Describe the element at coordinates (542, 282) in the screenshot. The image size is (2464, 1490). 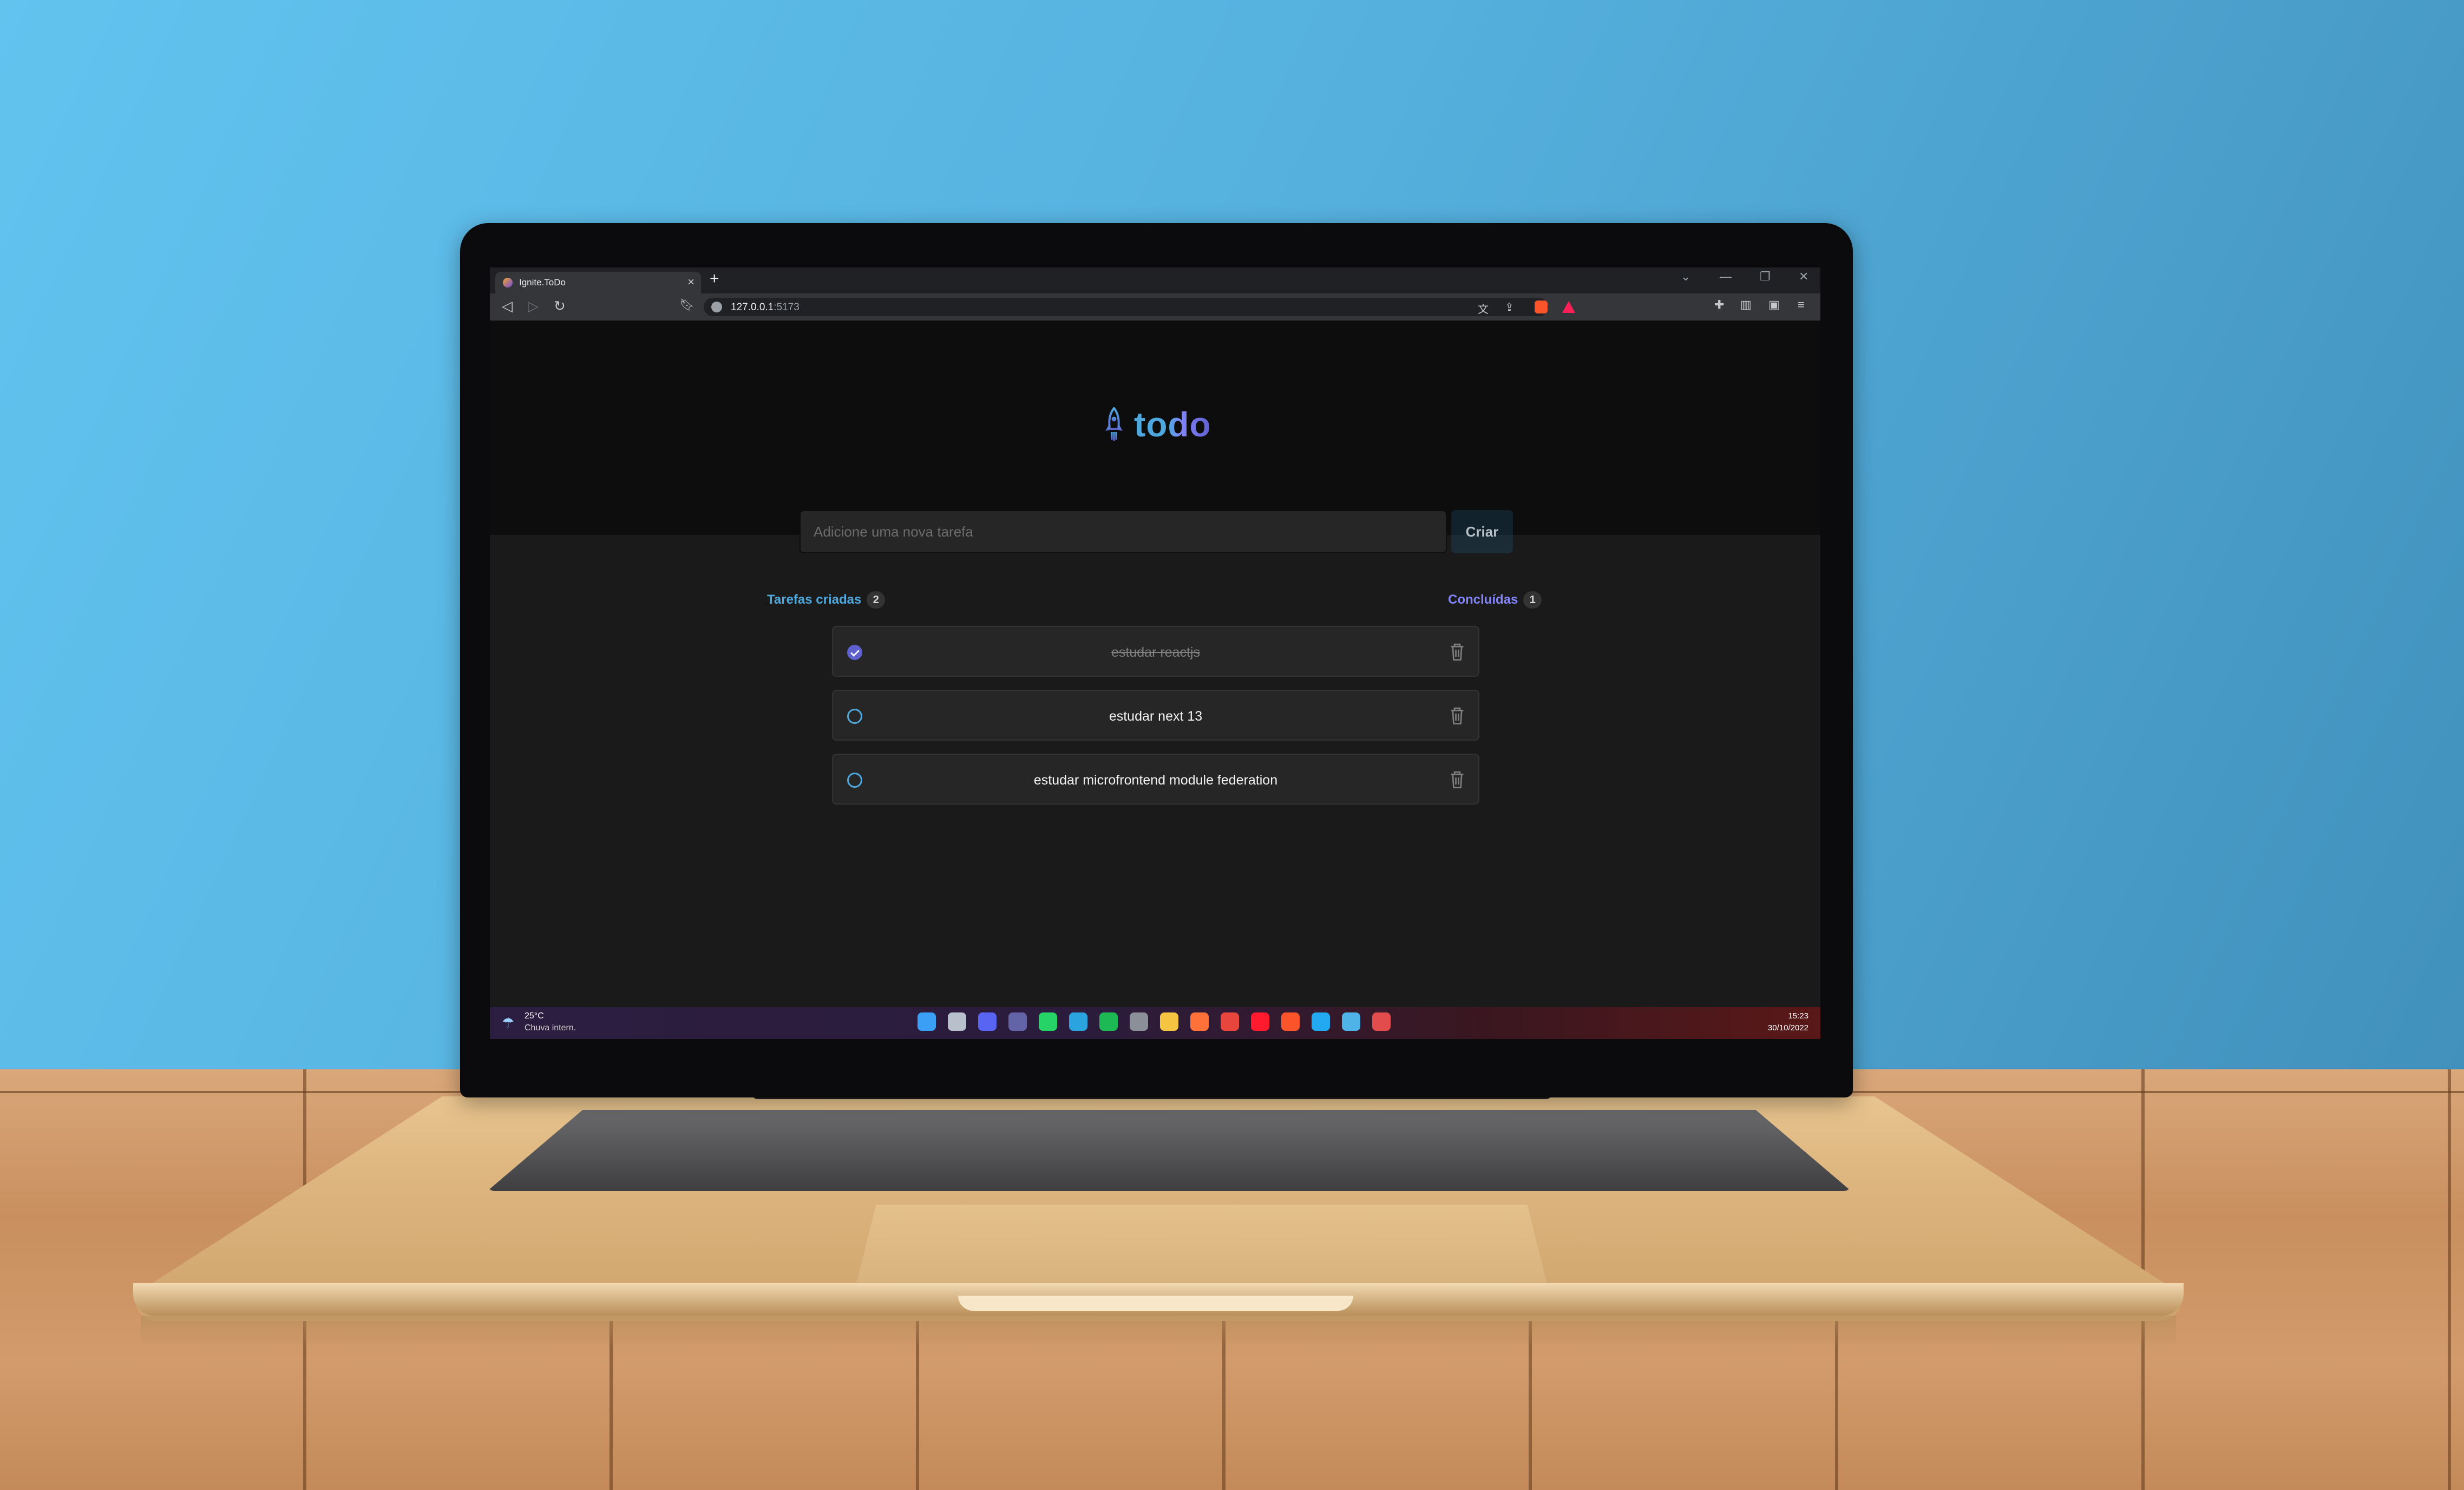
I see `tab-title: Ignite.ToDo` at that location.